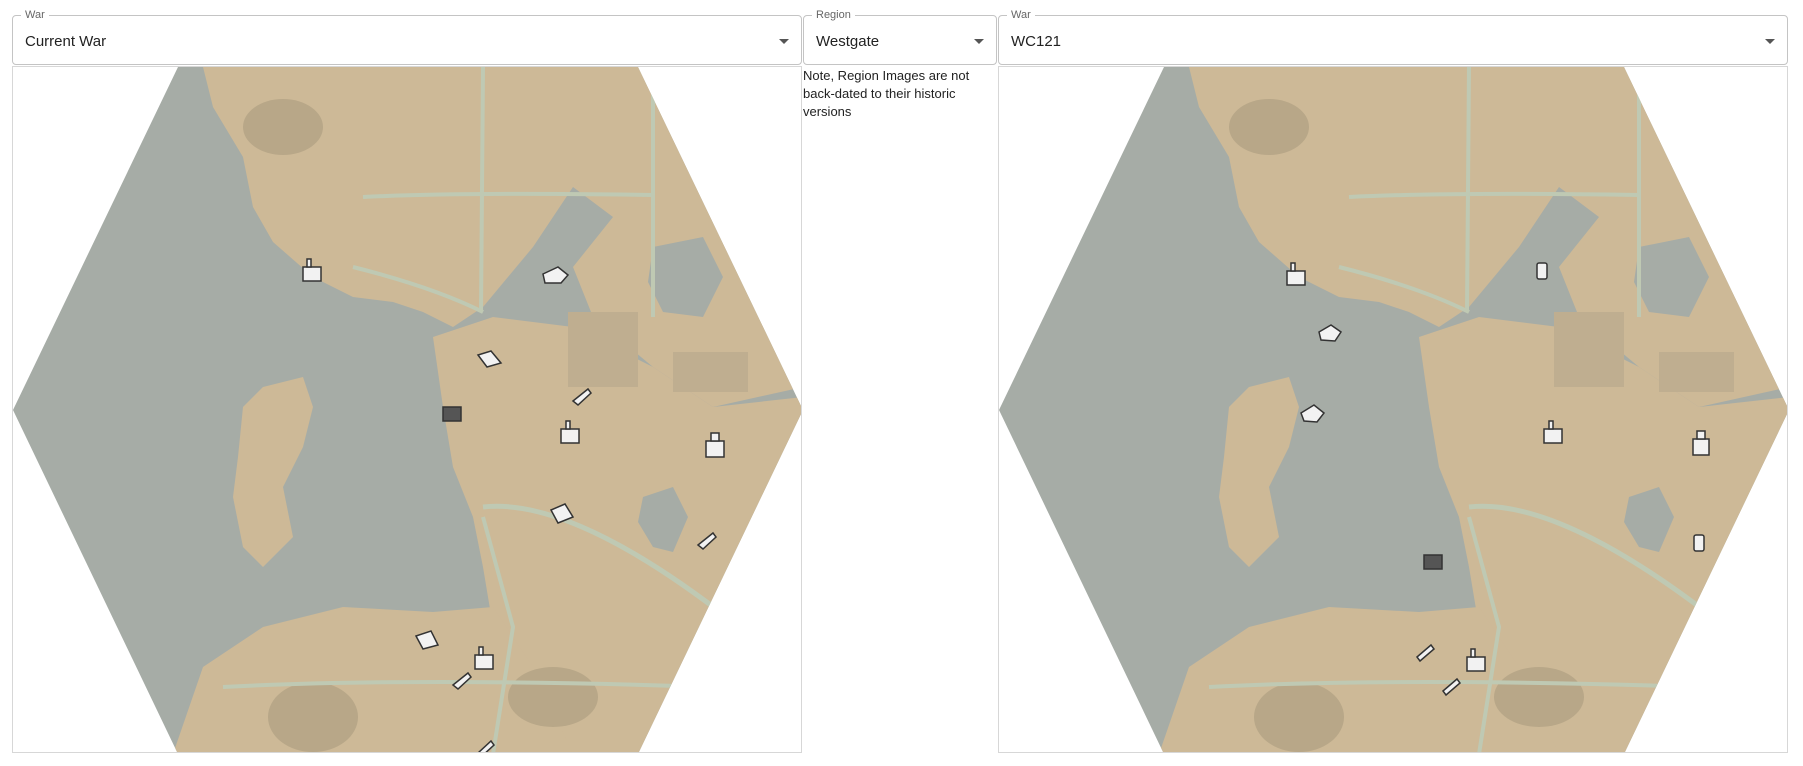 The width and height of the screenshot is (1803, 766). Describe the element at coordinates (848, 41) in the screenshot. I see `region-select-value: Westgate` at that location.